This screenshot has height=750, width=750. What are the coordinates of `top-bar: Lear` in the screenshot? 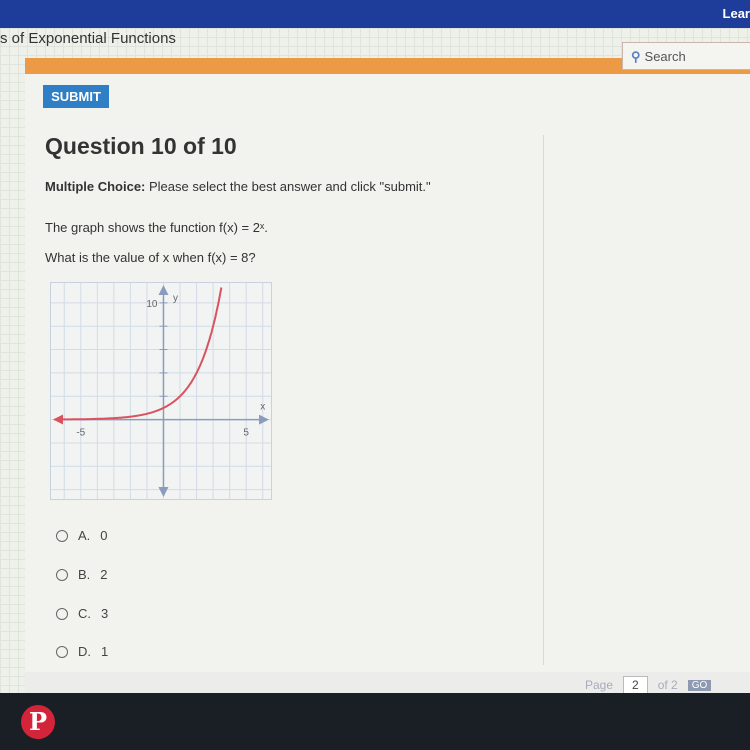 It's located at (375, 14).